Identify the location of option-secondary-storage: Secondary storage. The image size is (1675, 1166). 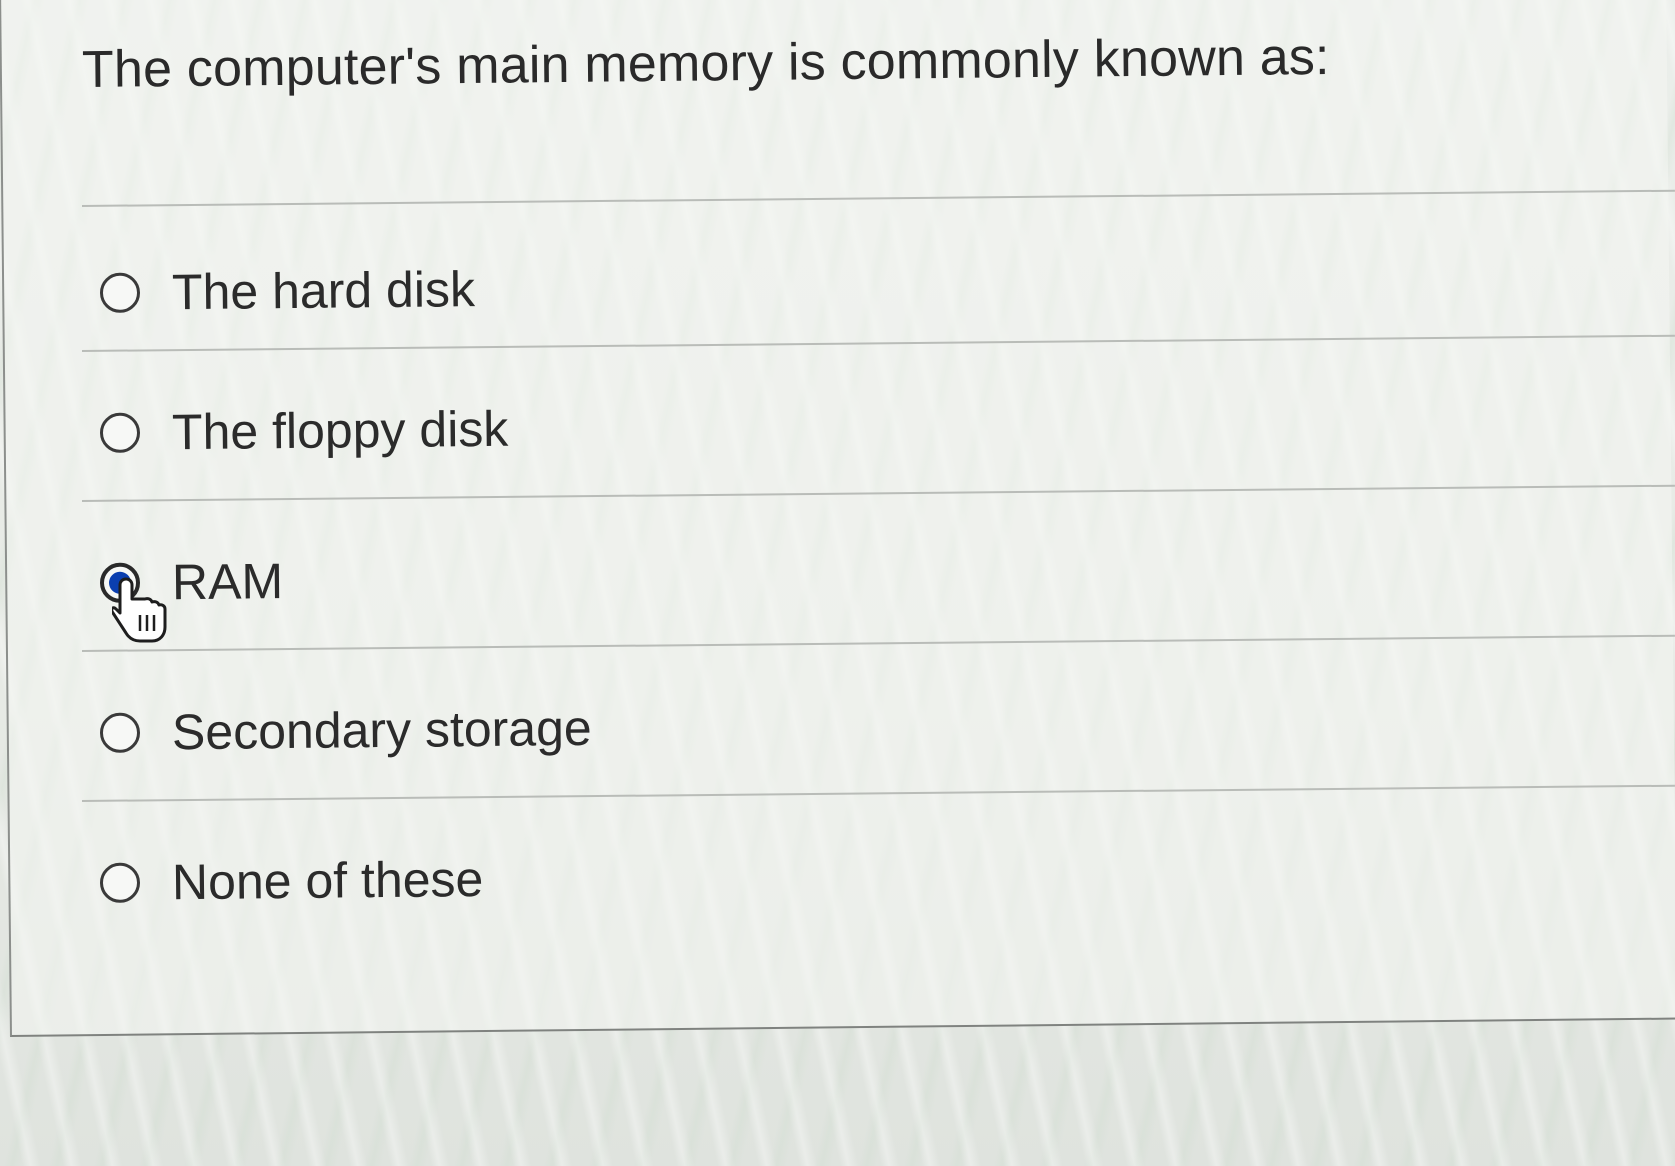
(550, 728).